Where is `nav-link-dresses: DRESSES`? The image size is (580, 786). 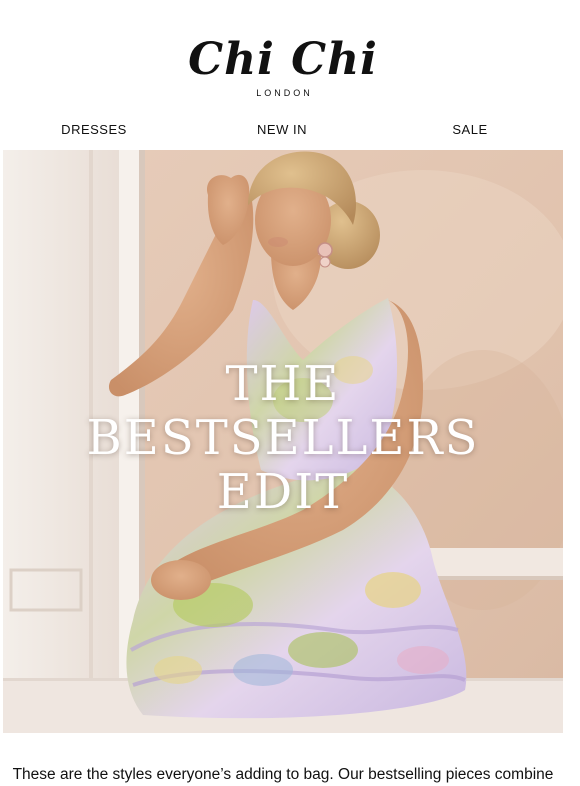
nav-link-dresses: DRESSES is located at coordinates (94, 129).